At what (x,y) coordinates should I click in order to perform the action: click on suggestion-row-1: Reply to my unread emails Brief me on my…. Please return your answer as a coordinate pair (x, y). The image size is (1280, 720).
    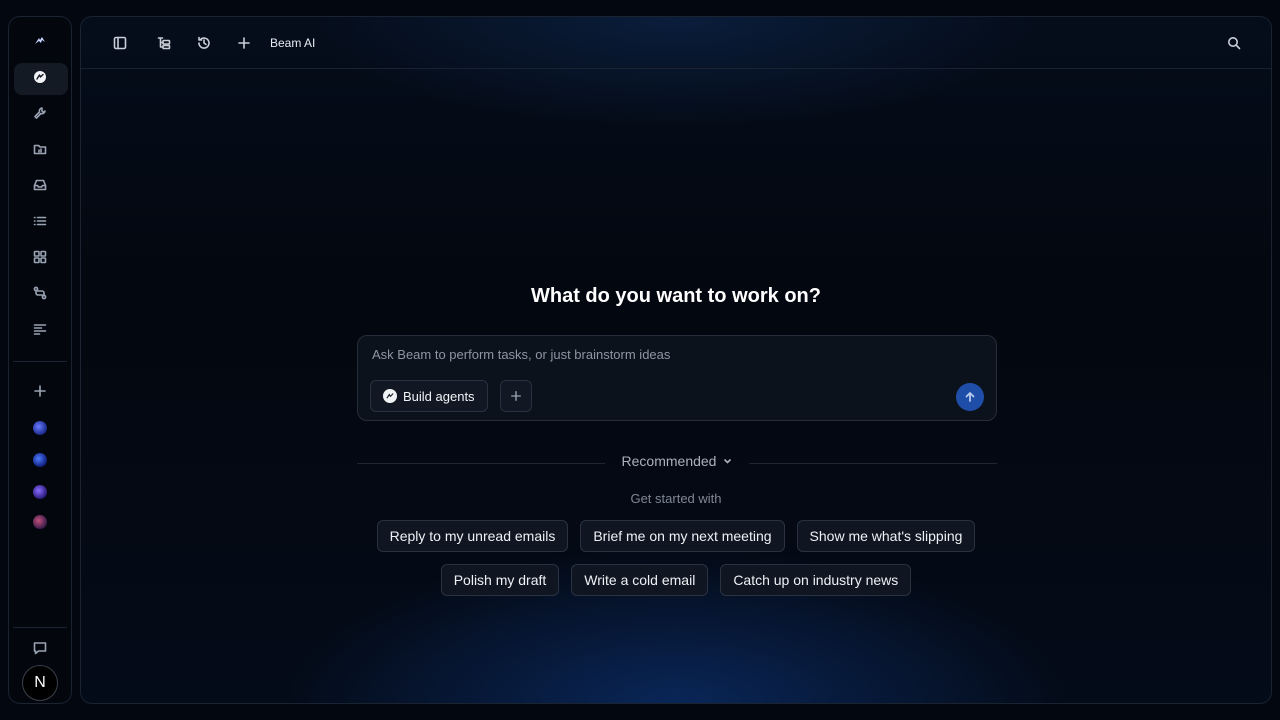
    Looking at the image, I should click on (676, 536).